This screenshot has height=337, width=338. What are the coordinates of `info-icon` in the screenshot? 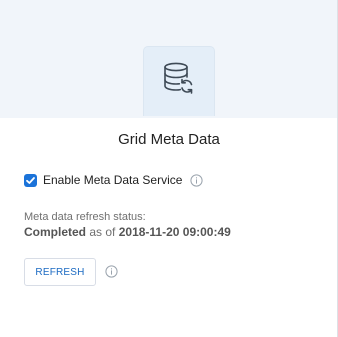 It's located at (197, 180).